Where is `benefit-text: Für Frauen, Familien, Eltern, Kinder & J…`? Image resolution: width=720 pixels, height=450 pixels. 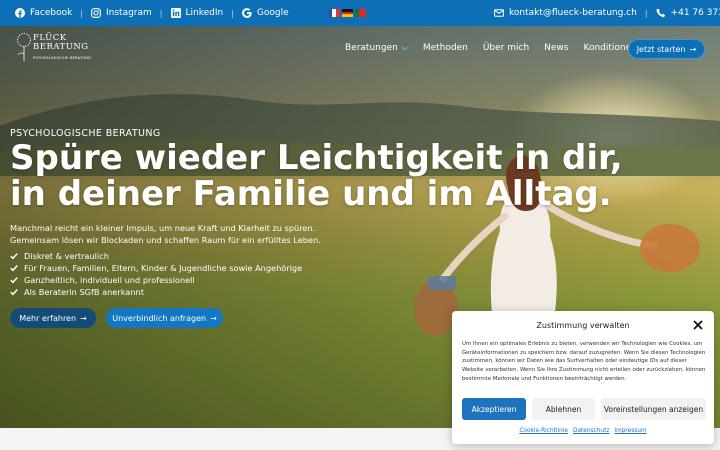 benefit-text: Für Frauen, Familien, Eltern, Kinder & J… is located at coordinates (163, 268).